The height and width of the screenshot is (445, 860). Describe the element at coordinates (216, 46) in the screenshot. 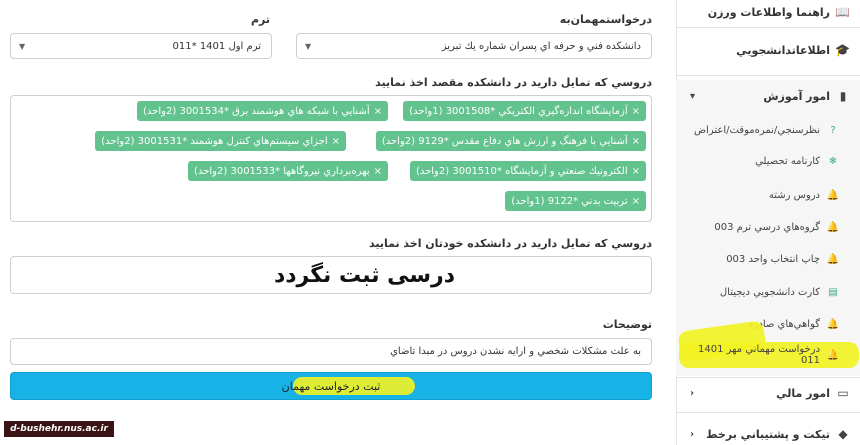

I see `term-select-value: ترم اول 1401 *011` at that location.